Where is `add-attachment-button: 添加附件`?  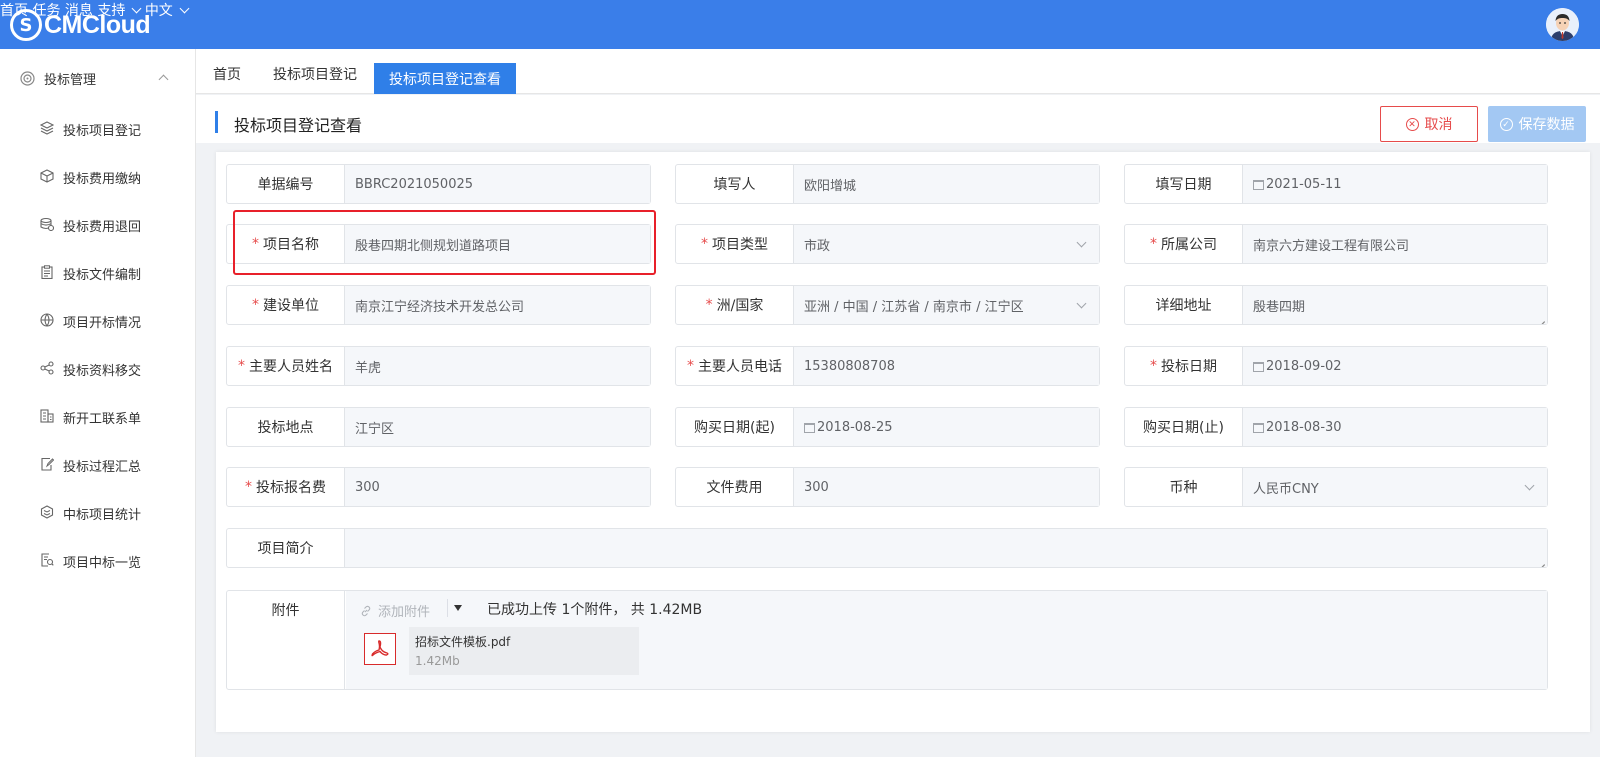
add-attachment-button: 添加附件 is located at coordinates (395, 610).